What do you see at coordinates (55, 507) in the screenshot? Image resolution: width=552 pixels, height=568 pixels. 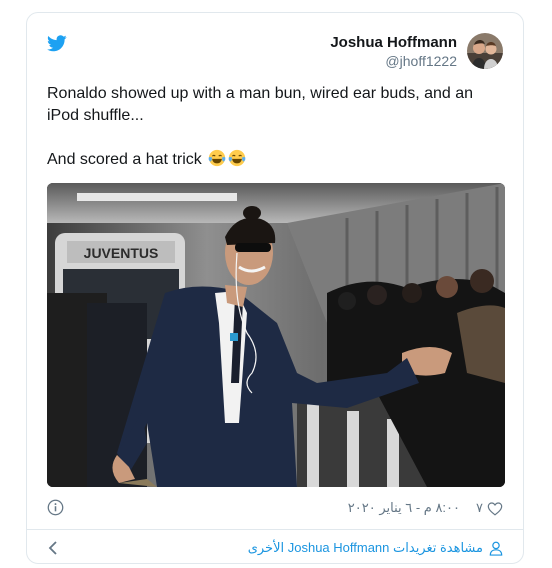 I see `info-icon` at bounding box center [55, 507].